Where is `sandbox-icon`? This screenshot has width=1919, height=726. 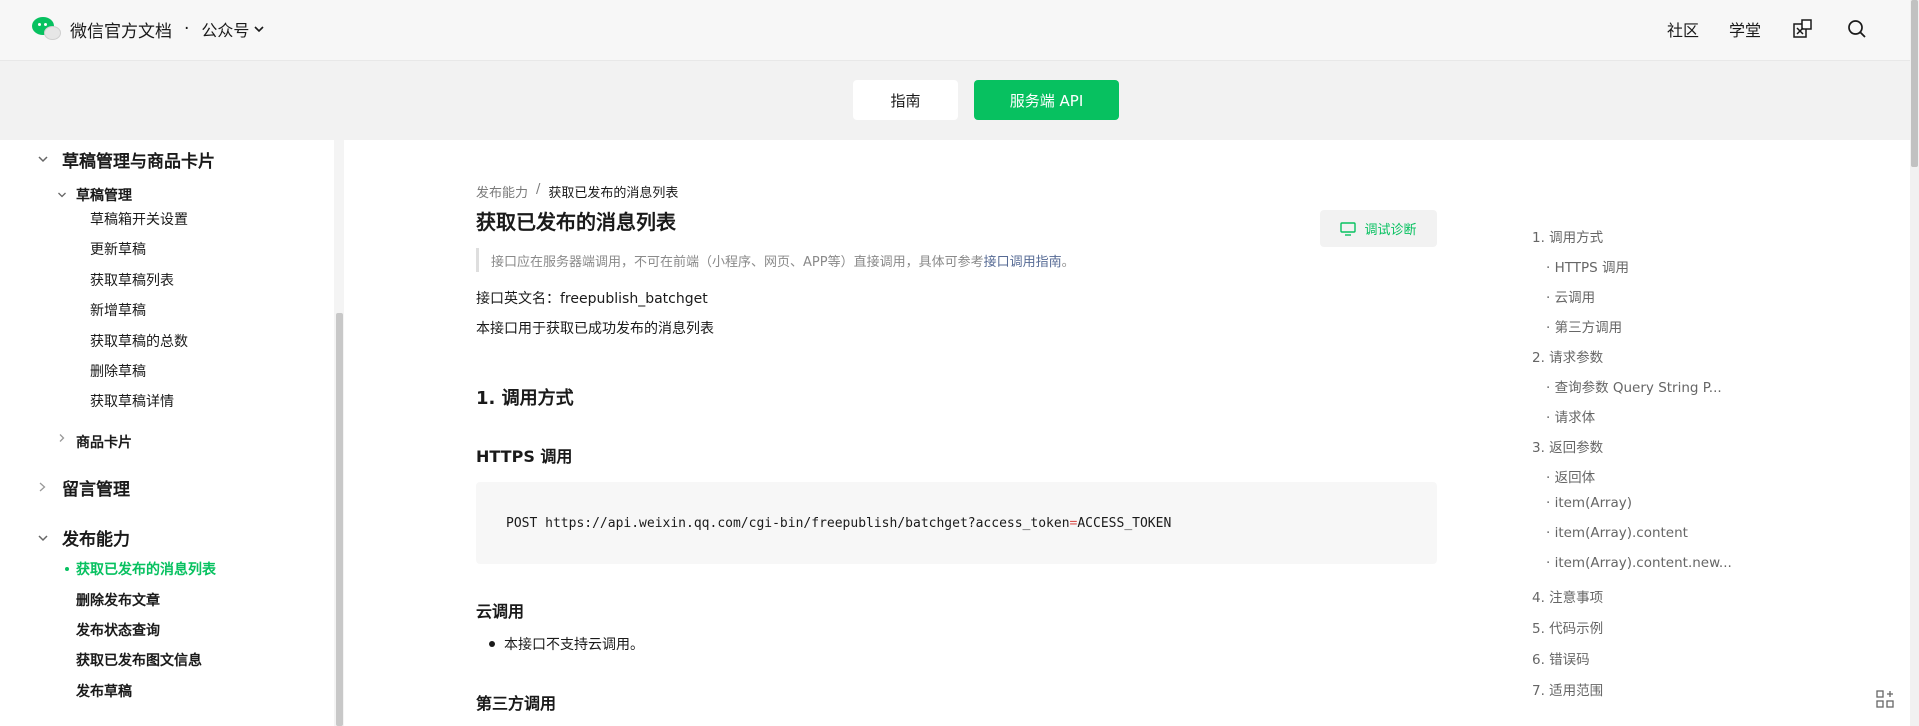
sandbox-icon is located at coordinates (1803, 29).